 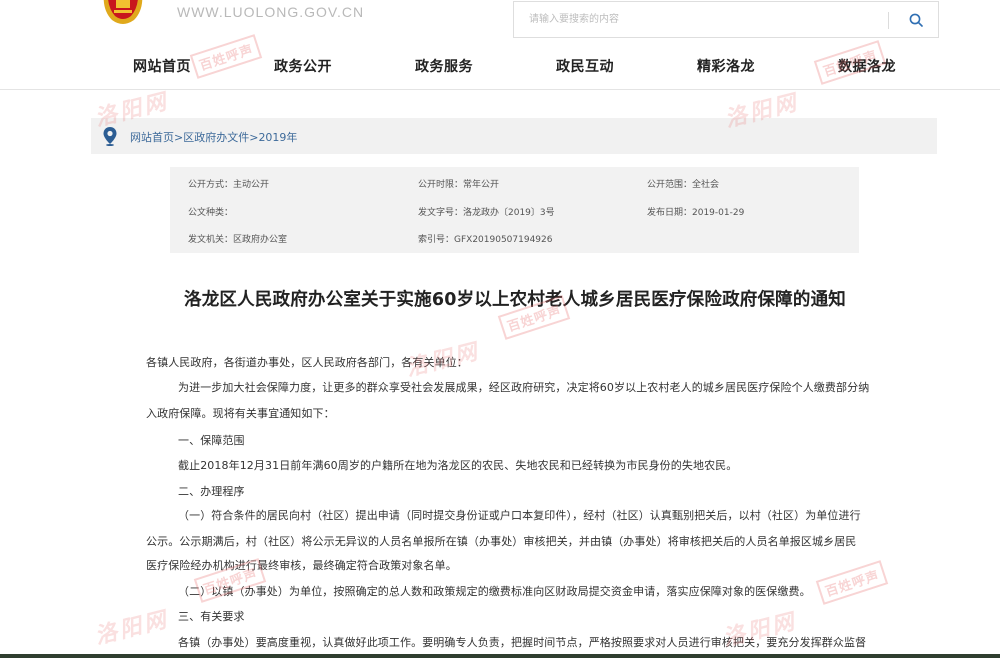 What do you see at coordinates (240, 413) in the screenshot?
I see `article-paragraph: 入政府保障。现将有关事宜通知如下：` at bounding box center [240, 413].